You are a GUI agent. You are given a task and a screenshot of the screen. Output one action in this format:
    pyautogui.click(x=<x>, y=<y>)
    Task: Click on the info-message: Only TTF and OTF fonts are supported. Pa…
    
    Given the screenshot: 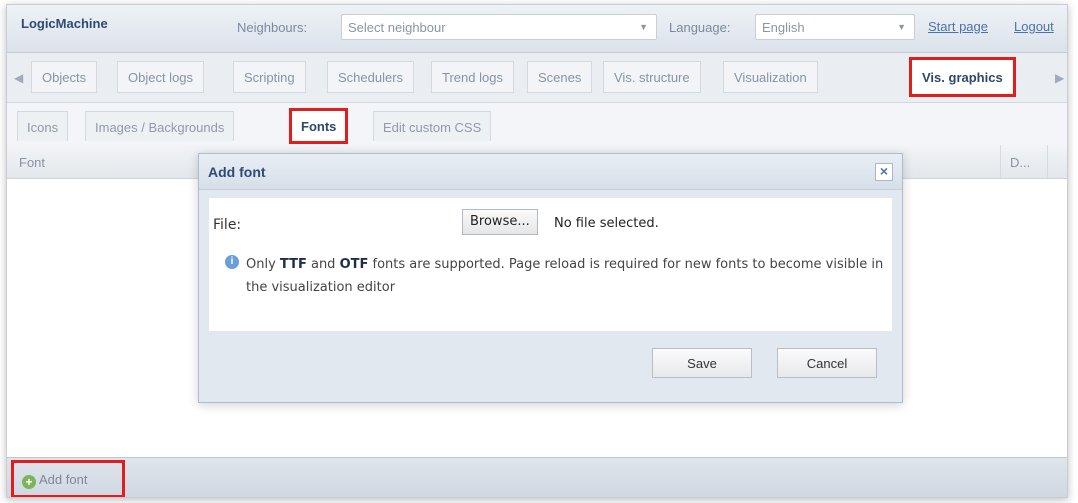 What is the action you would take?
    pyautogui.click(x=566, y=276)
    